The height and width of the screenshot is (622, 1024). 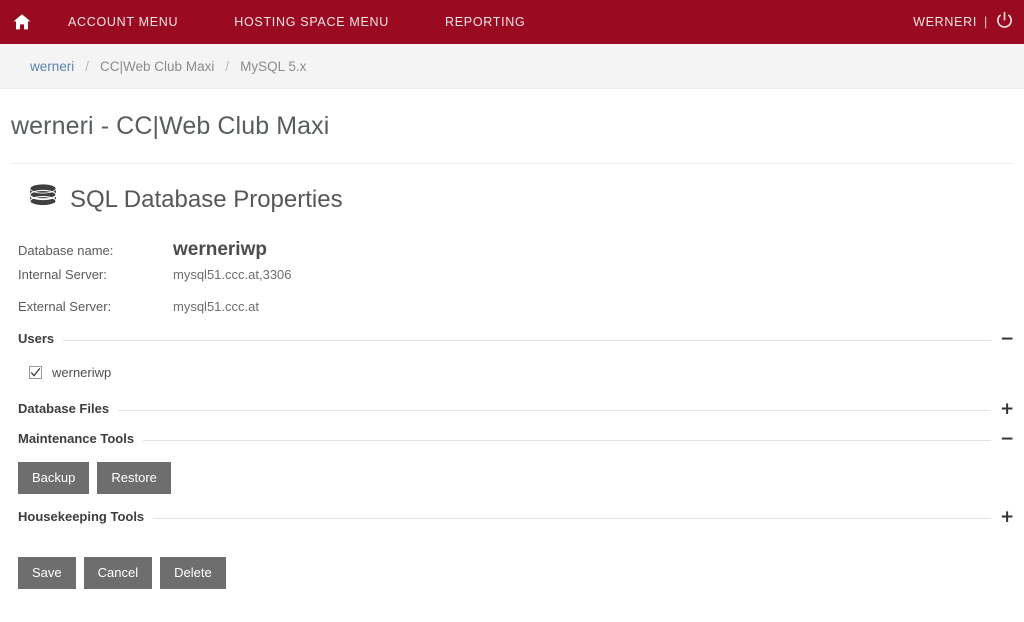 I want to click on page-title: werneri - CC|Web Club Maxi, so click(x=170, y=126).